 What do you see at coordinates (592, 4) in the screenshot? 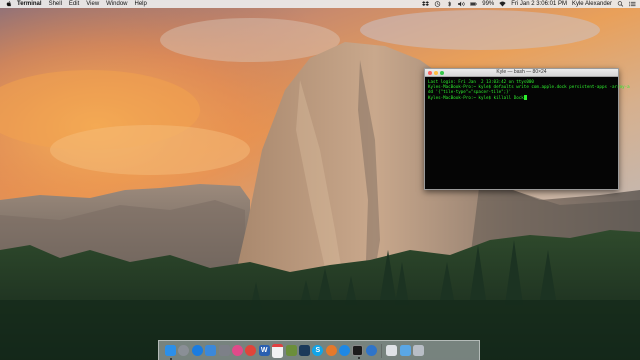
I see `menu-user-name: Kyle Alexander` at bounding box center [592, 4].